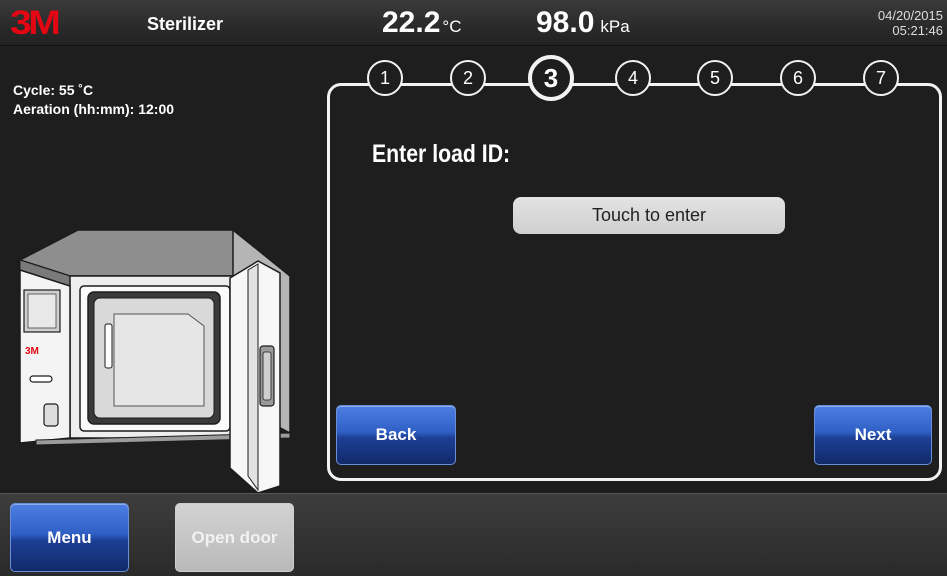 This screenshot has width=947, height=576. What do you see at coordinates (185, 24) in the screenshot?
I see `app-title: Sterilizer` at bounding box center [185, 24].